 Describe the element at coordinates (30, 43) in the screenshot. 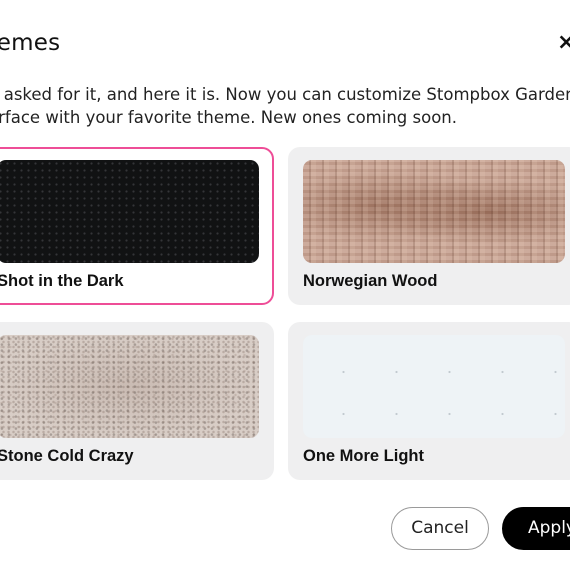

I see `dialog-title: hemes` at that location.